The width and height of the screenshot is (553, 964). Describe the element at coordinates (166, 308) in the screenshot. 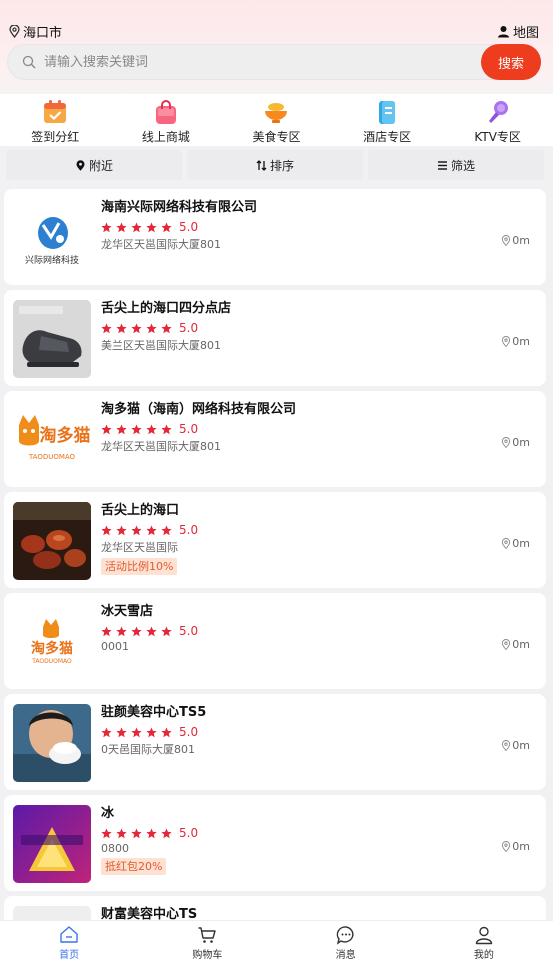

I see `shop-name: 舌尖上的海口四分点店` at that location.